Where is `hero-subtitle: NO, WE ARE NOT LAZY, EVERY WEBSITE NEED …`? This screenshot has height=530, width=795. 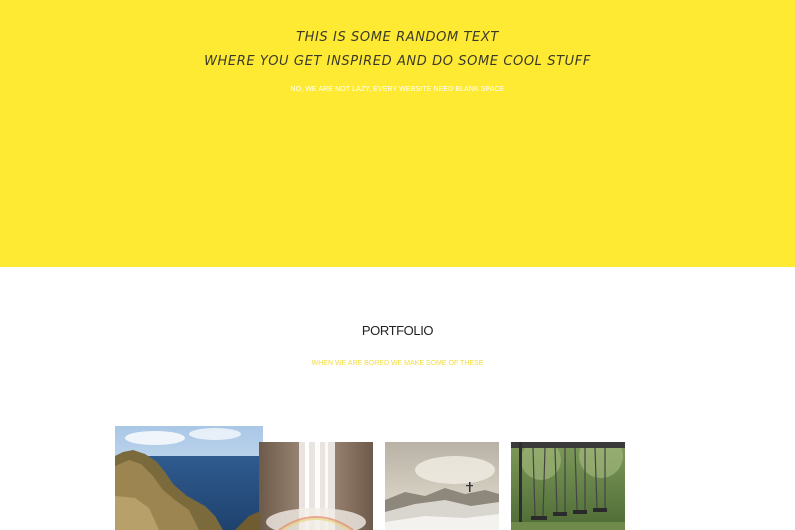 hero-subtitle: NO, WE ARE NOT LAZY, EVERY WEBSITE NEED … is located at coordinates (397, 89).